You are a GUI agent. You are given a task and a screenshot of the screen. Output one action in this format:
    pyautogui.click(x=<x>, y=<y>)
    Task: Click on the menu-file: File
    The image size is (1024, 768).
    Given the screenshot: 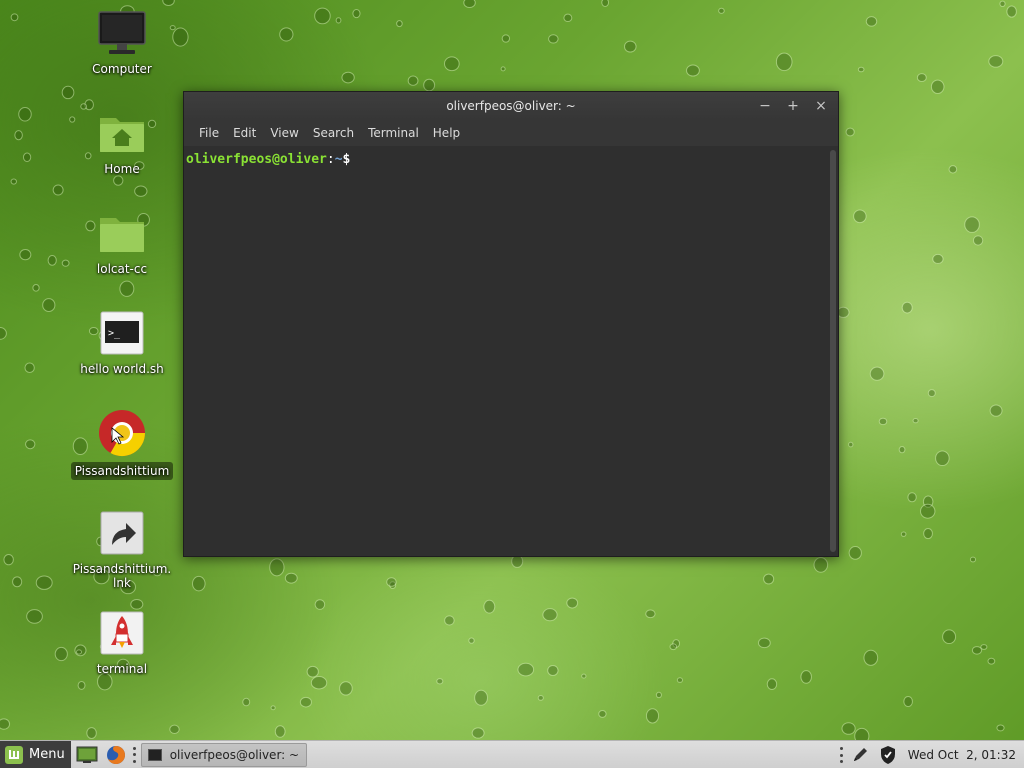 What is the action you would take?
    pyautogui.click(x=209, y=133)
    